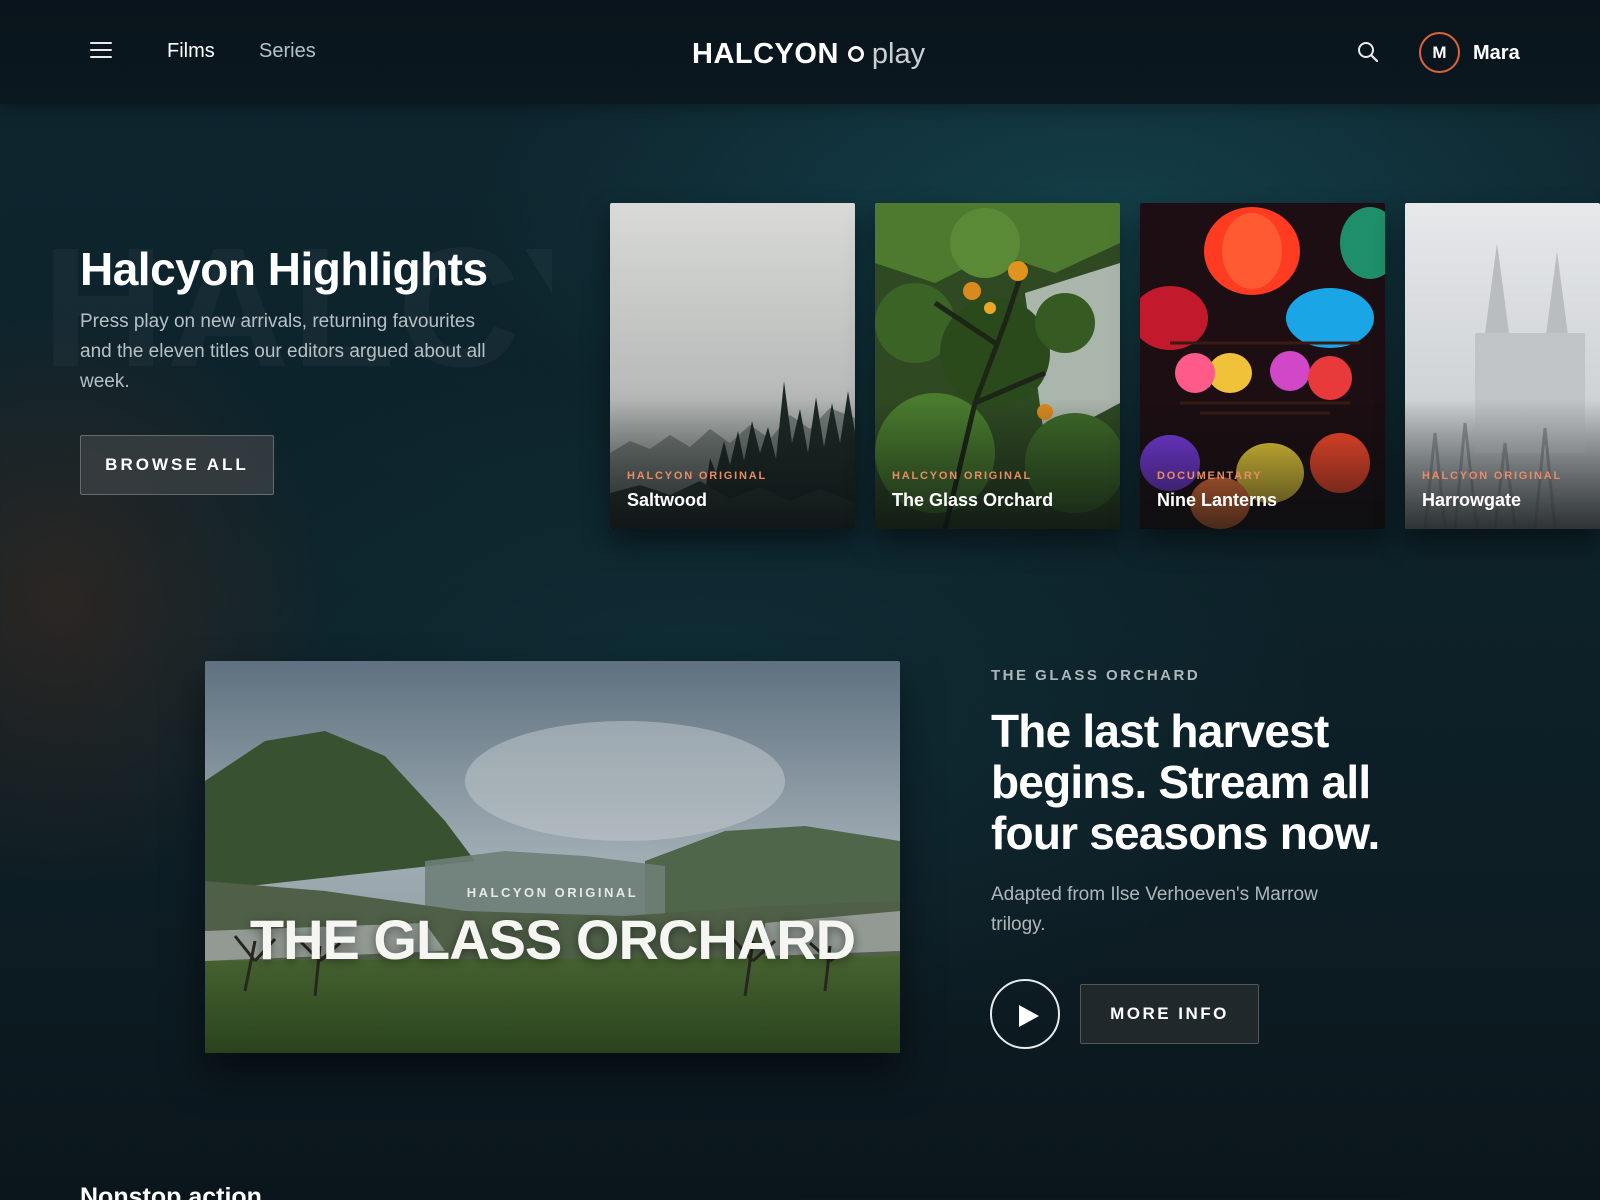  I want to click on card-title: Harrowgate, so click(1472, 500).